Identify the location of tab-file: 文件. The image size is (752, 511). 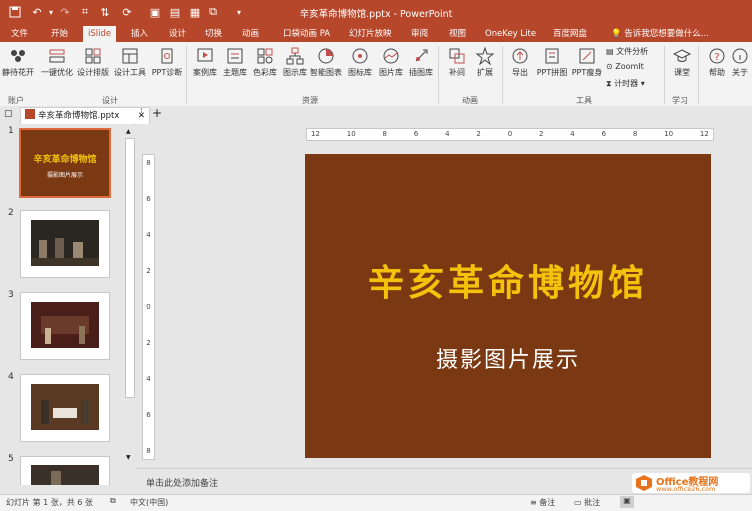
(19, 34).